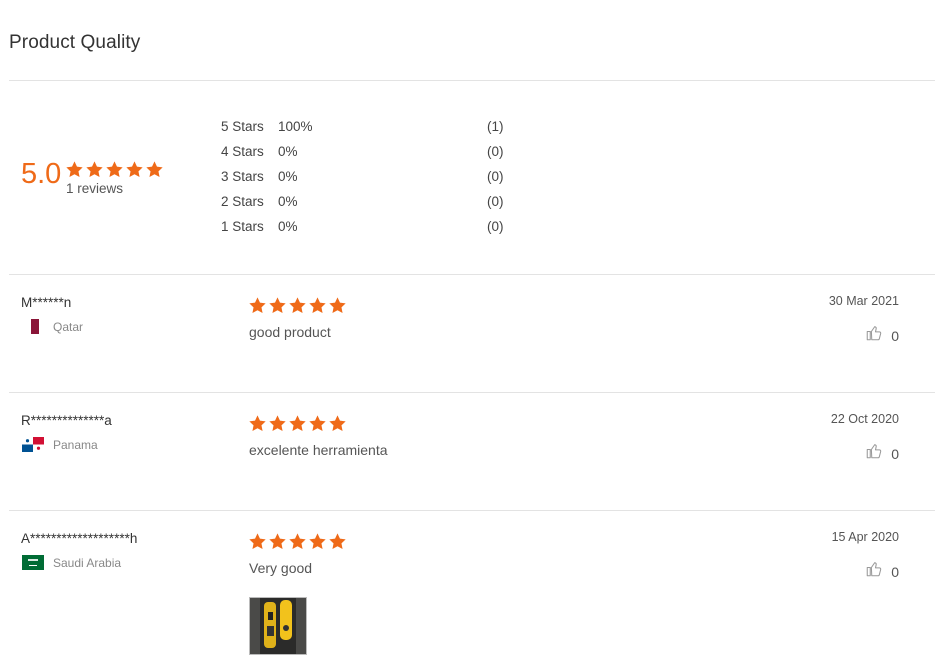 This screenshot has width=946, height=668. Describe the element at coordinates (864, 419) in the screenshot. I see `review-date: 22 Oct 2020` at that location.